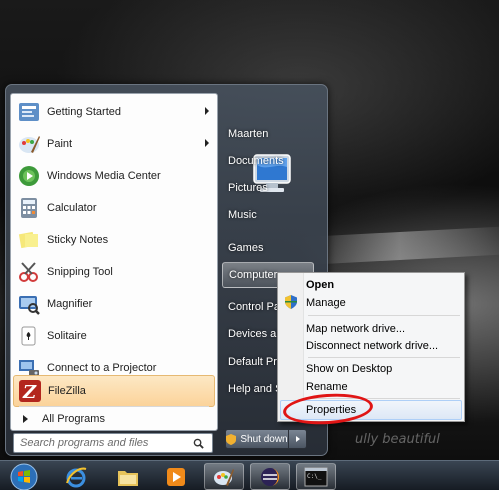  Describe the element at coordinates (399, 246) in the screenshot. I see `wallpaper-light-streak` at that location.